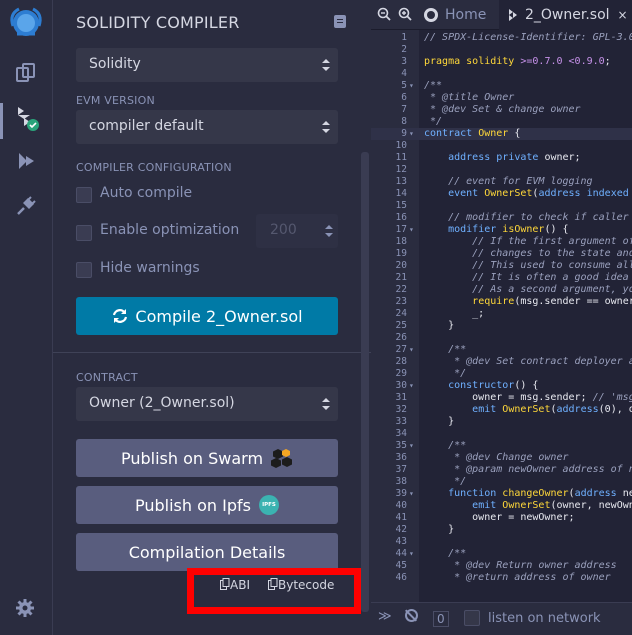 The height and width of the screenshot is (635, 632). What do you see at coordinates (404, 109) in the screenshot?
I see `line-number: 7` at bounding box center [404, 109].